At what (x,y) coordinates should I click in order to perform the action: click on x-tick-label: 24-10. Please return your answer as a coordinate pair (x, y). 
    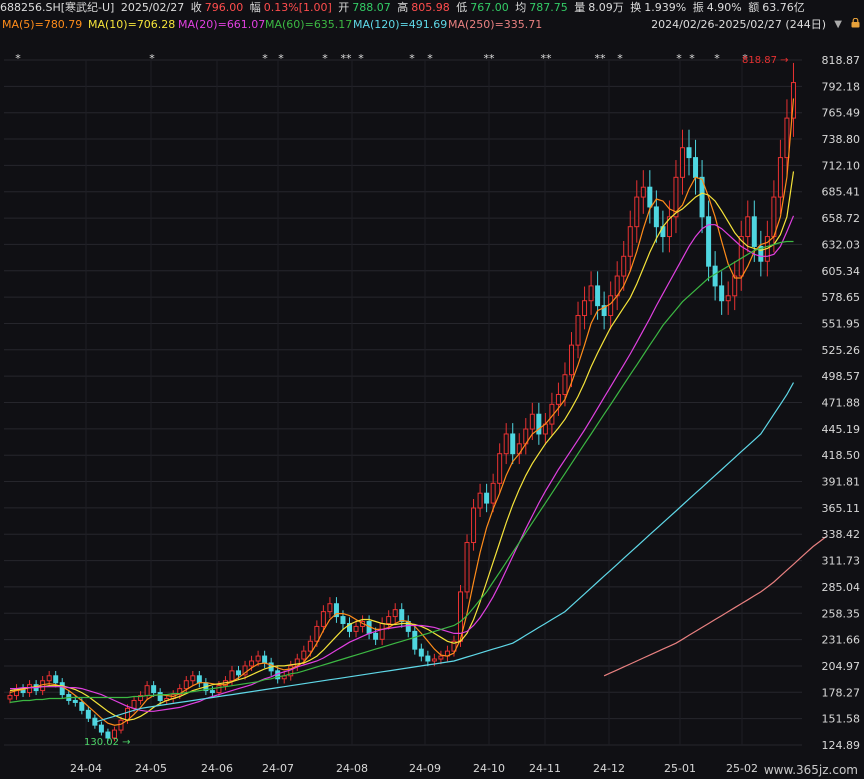
    Looking at the image, I should click on (489, 768).